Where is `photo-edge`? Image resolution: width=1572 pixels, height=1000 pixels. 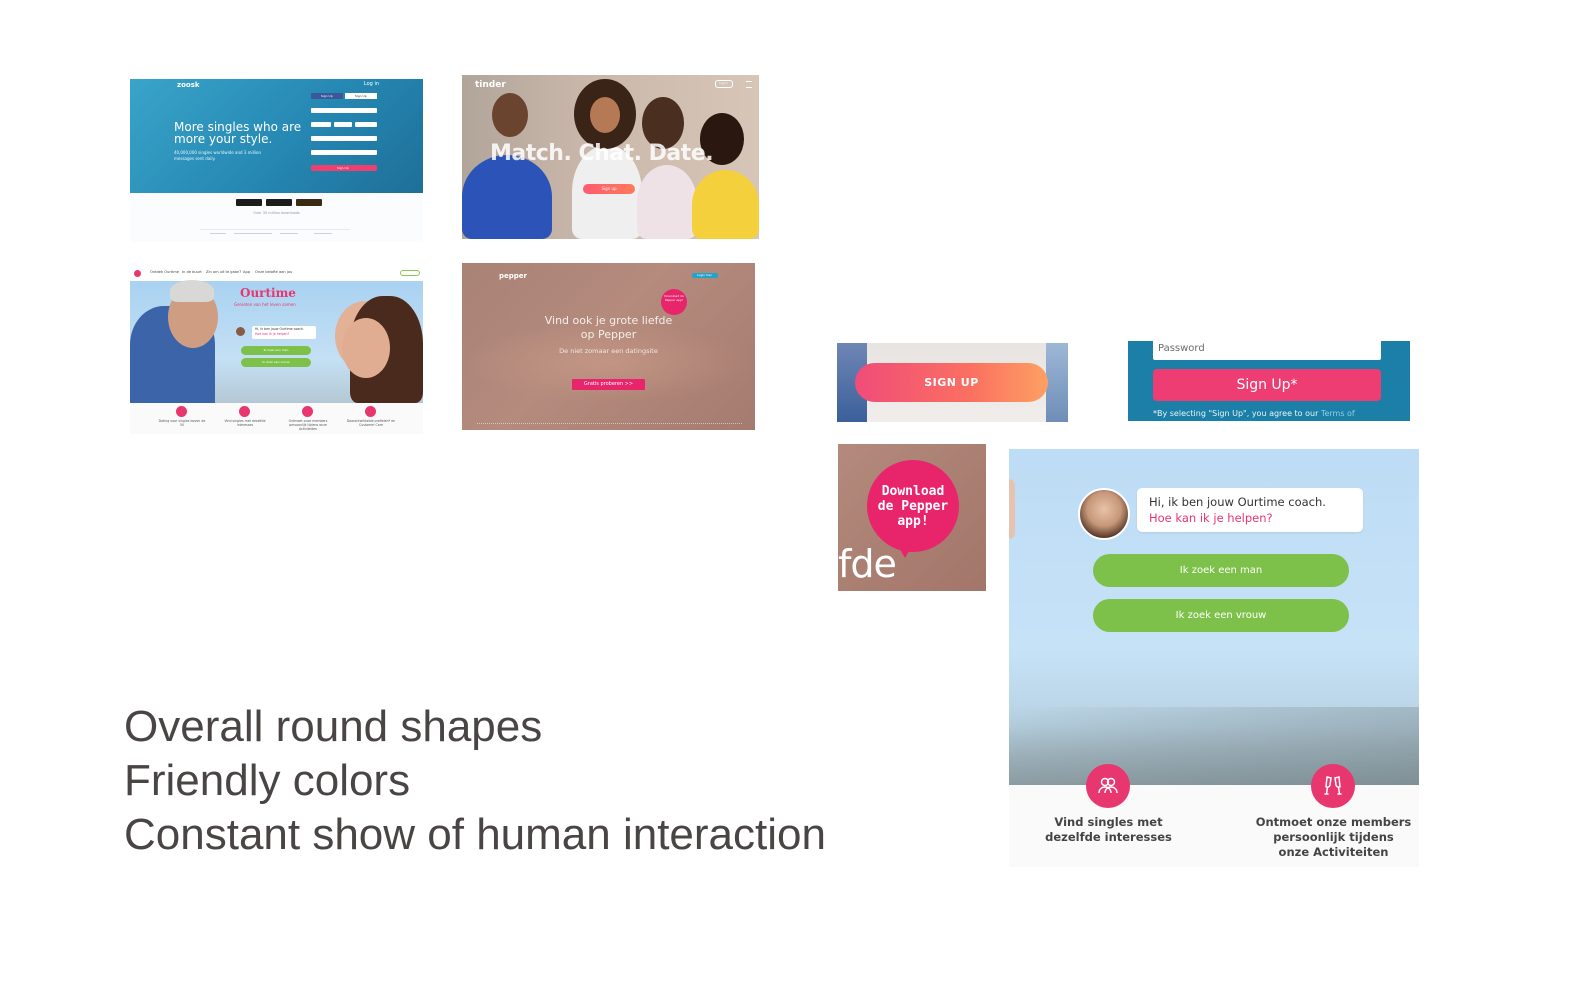 photo-edge is located at coordinates (1012, 509).